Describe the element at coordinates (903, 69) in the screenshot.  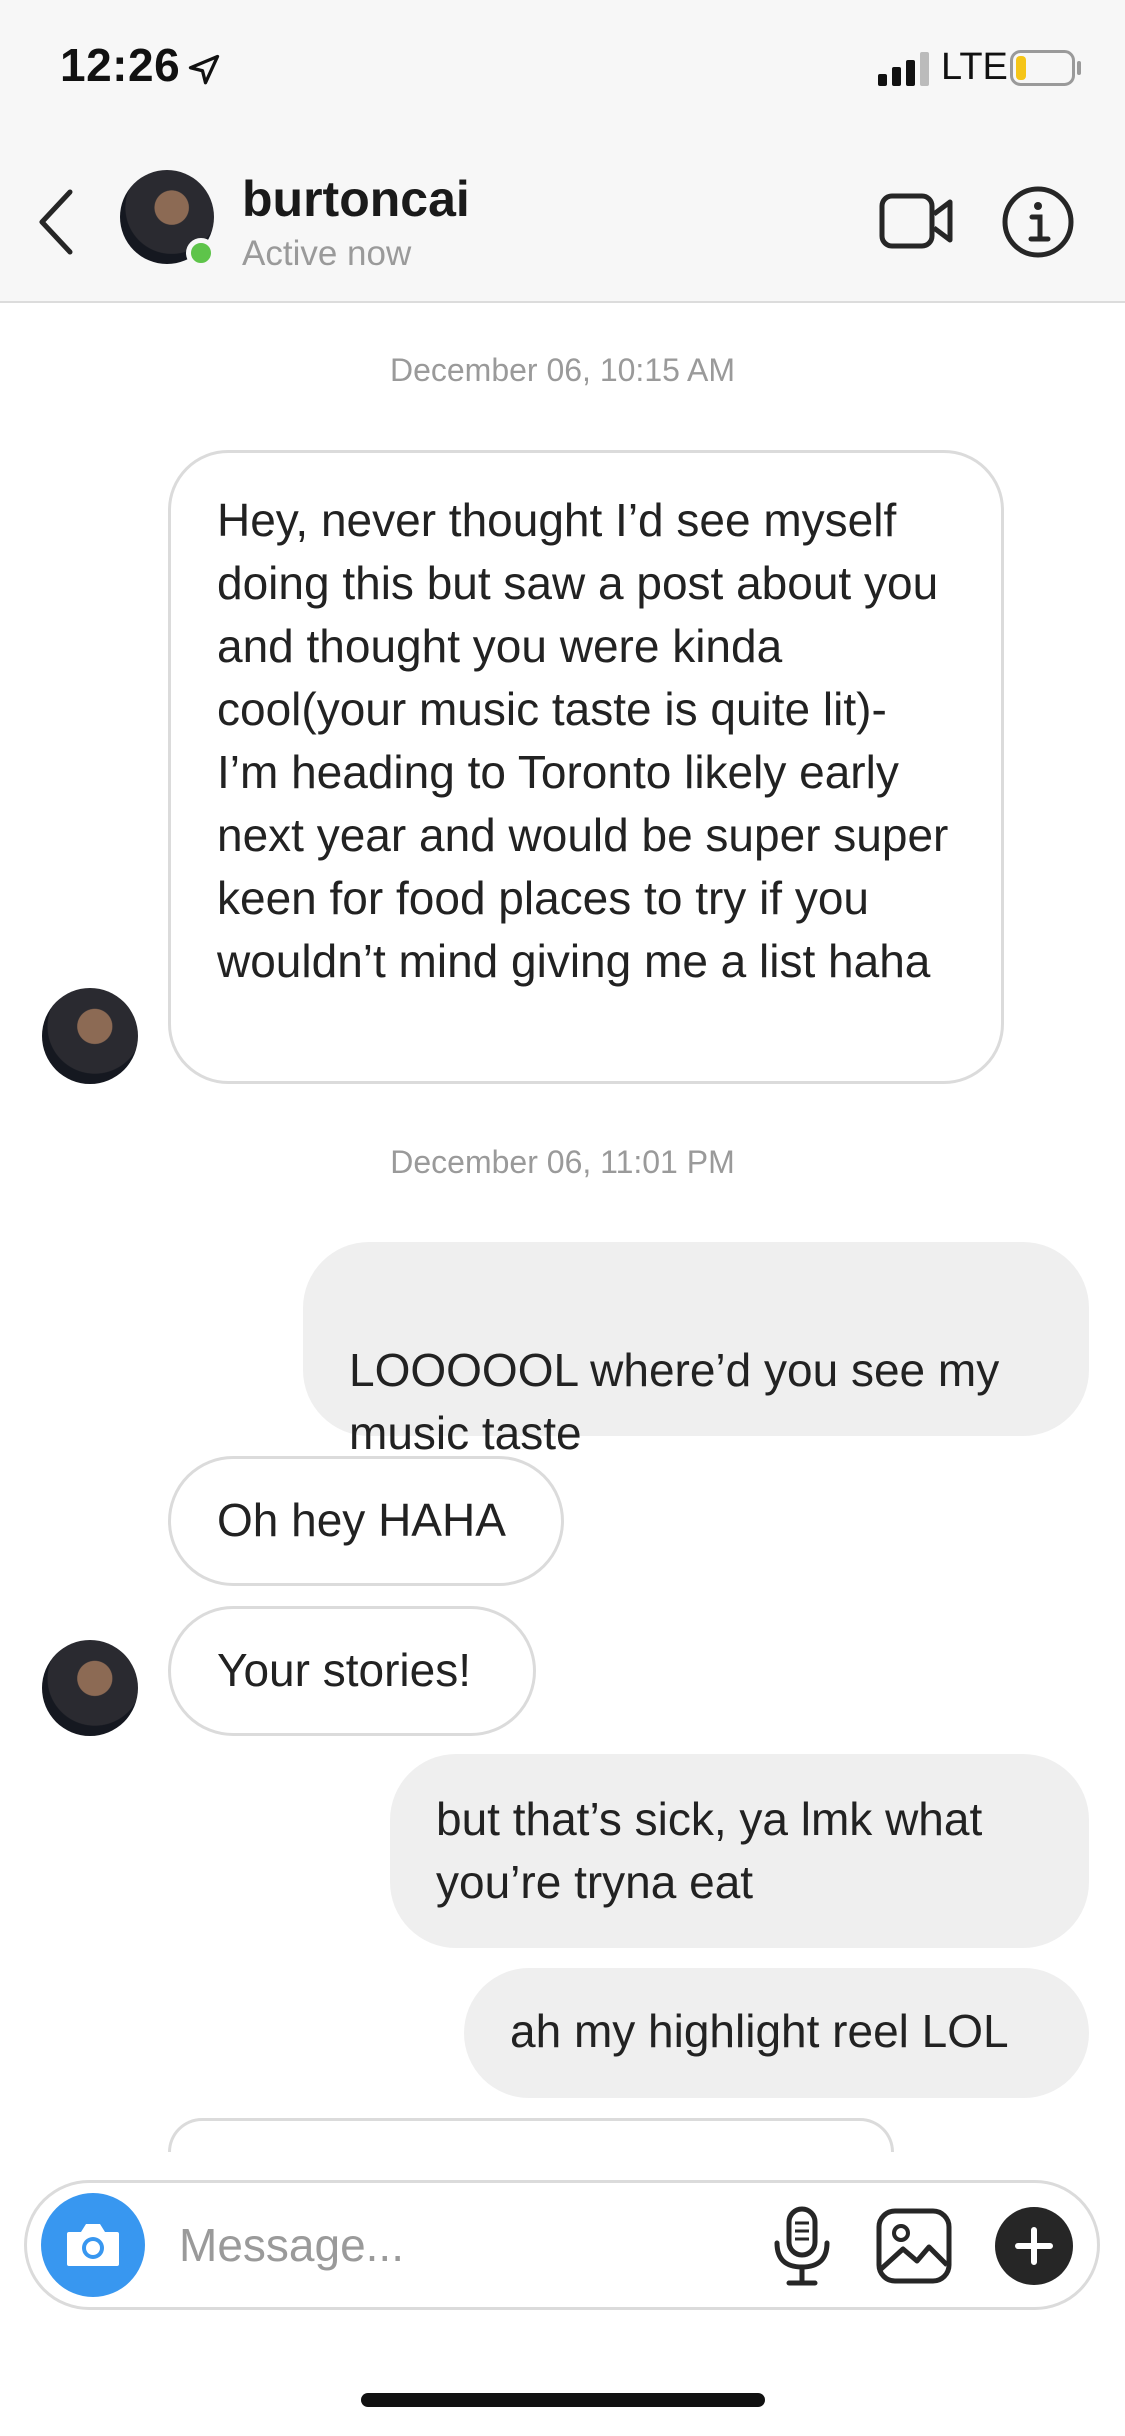
I see `cellular-signal-icon` at that location.